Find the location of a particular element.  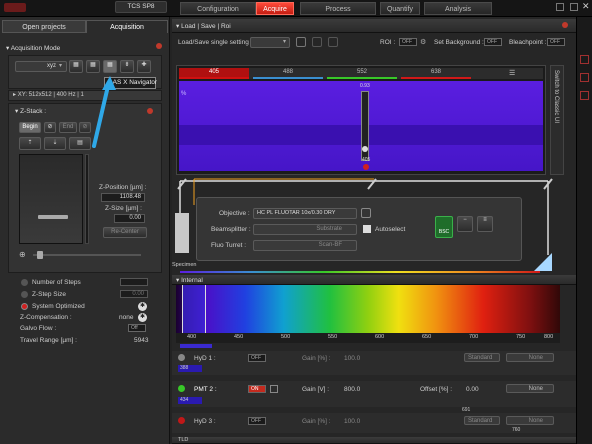

beamsplitter-select: Substrate is located at coordinates (305, 229).